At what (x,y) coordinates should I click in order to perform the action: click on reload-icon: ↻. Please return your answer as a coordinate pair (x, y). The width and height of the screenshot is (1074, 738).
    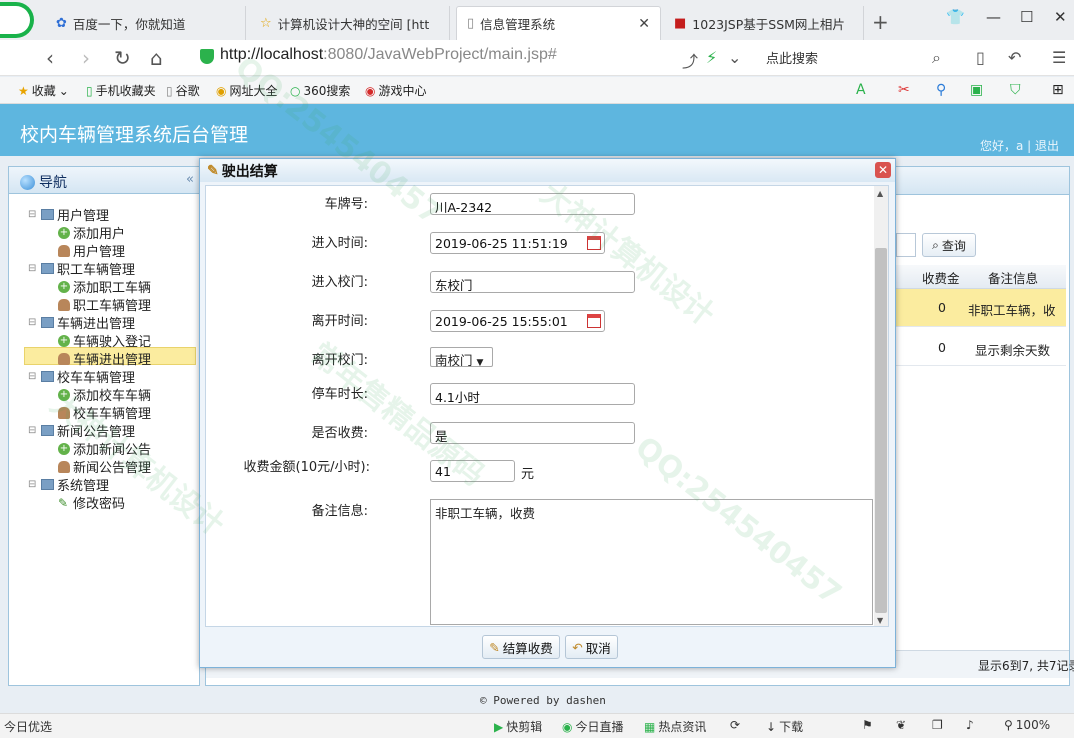
    Looking at the image, I should click on (122, 58).